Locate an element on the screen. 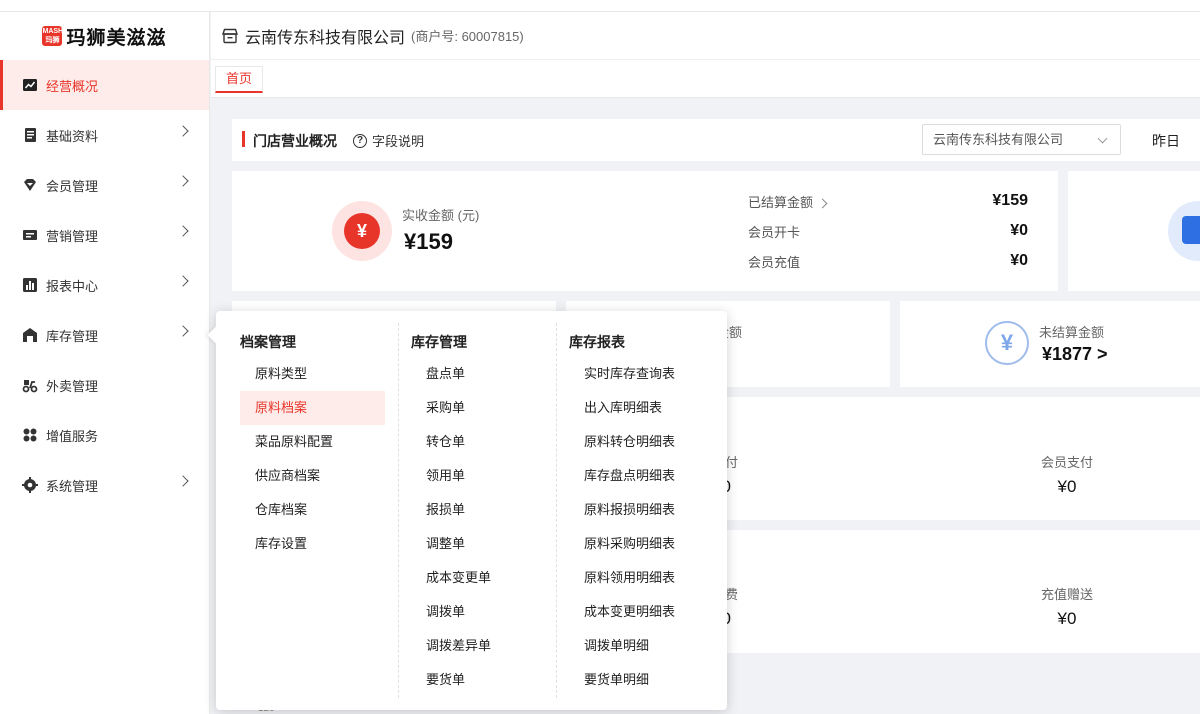 Image resolution: width=1200 pixels, height=714 pixels. ticket-icon is located at coordinates (30, 235).